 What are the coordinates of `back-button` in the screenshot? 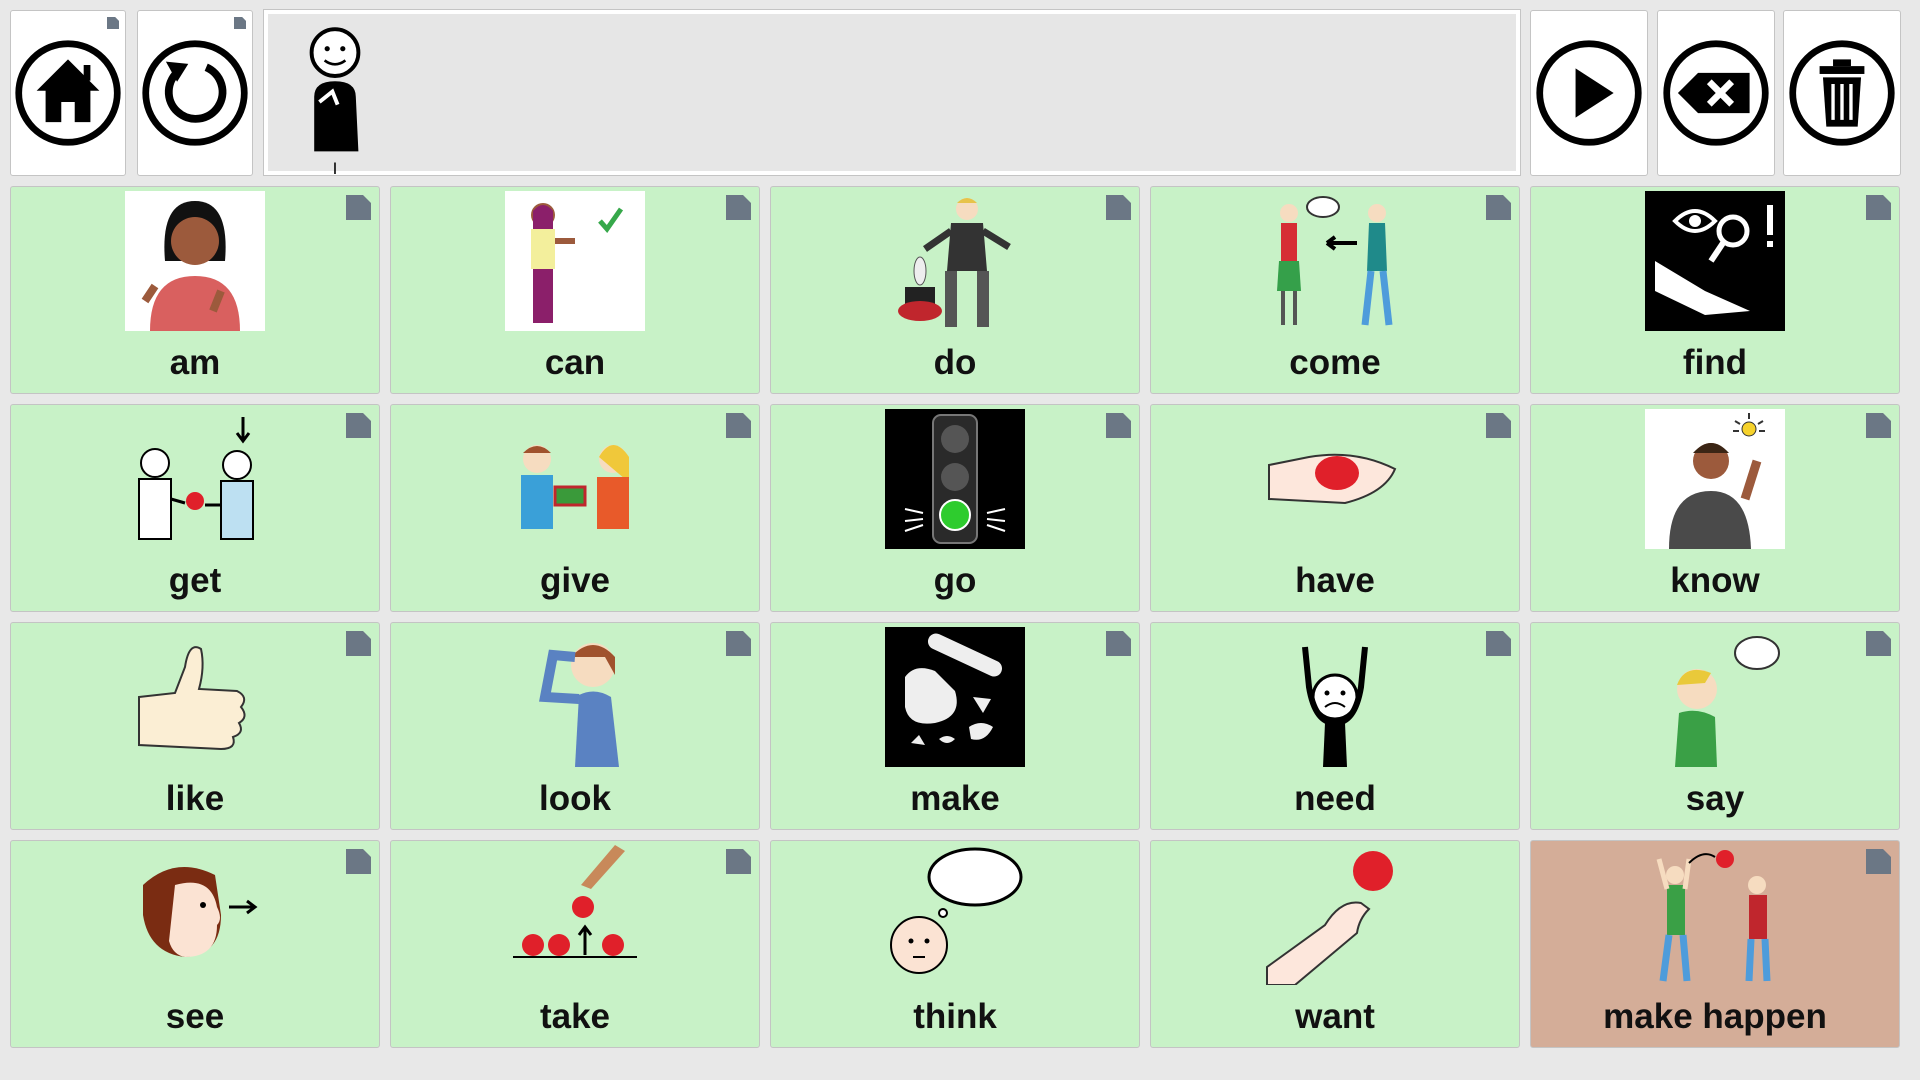 It's located at (195, 93).